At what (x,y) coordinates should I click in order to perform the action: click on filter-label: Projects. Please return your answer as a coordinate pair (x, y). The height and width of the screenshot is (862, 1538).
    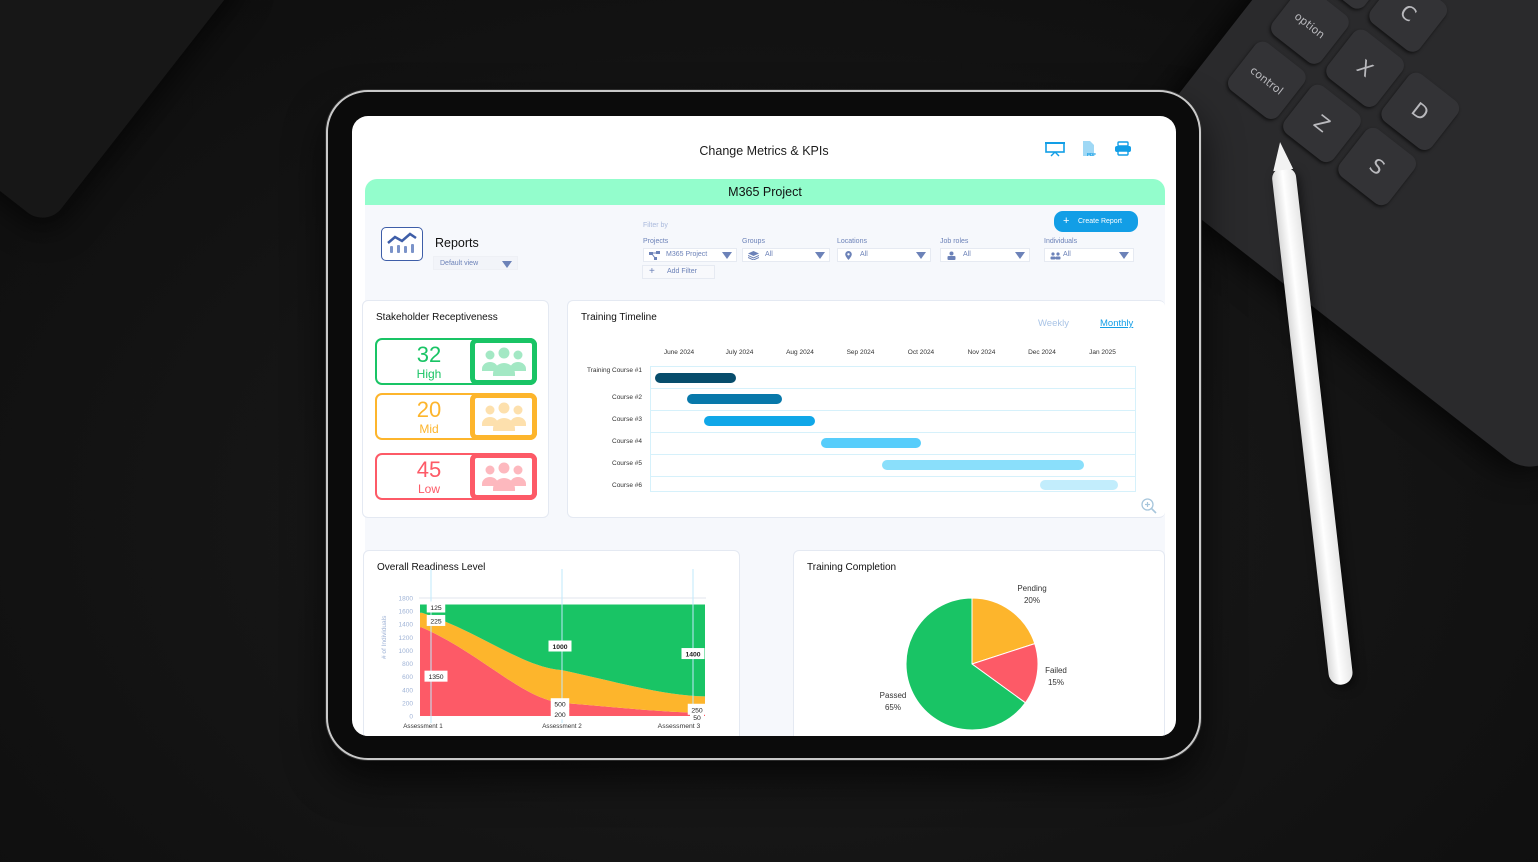
    Looking at the image, I should click on (656, 241).